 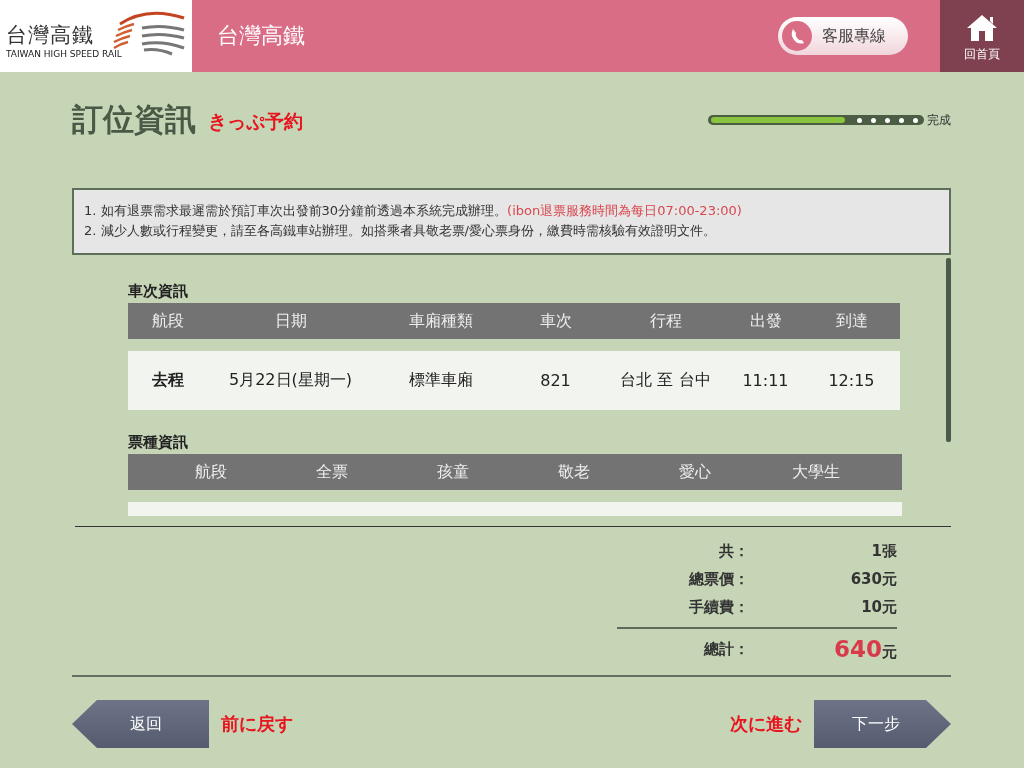 What do you see at coordinates (766, 724) in the screenshot?
I see `next-hint: 次に進む` at bounding box center [766, 724].